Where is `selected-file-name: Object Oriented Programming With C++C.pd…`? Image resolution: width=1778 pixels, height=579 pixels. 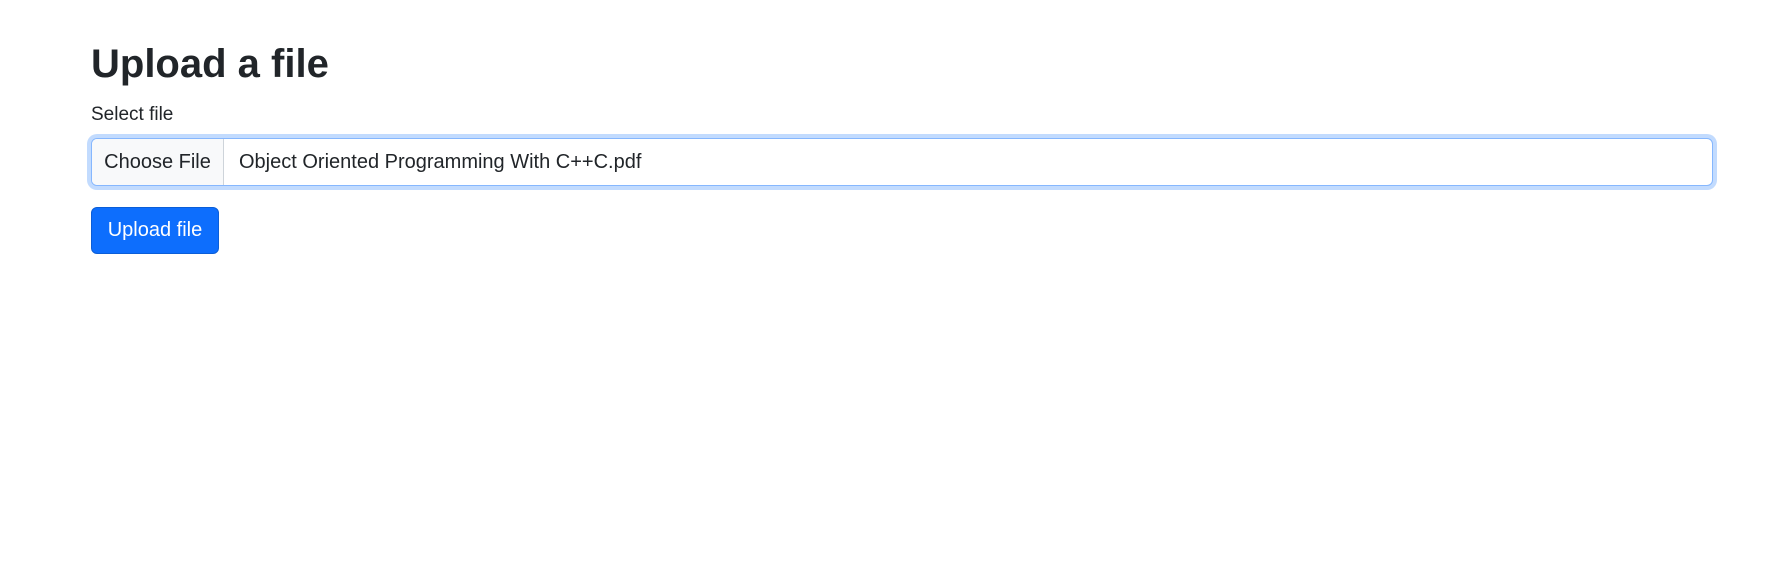 selected-file-name: Object Oriented Programming With C++C.pd… is located at coordinates (440, 161).